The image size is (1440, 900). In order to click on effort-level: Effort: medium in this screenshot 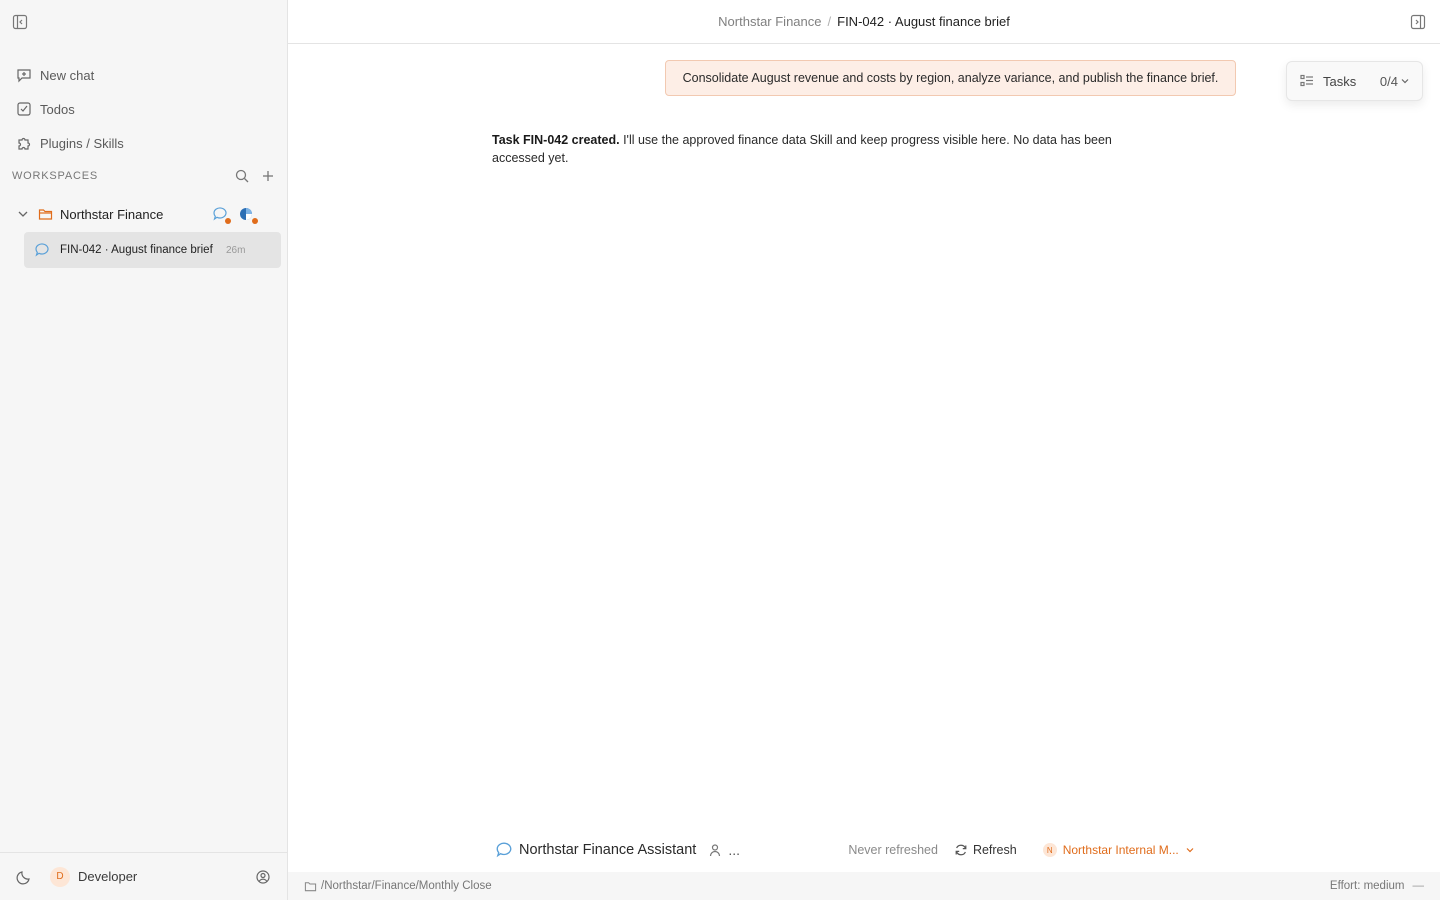, I will do `click(1367, 886)`.